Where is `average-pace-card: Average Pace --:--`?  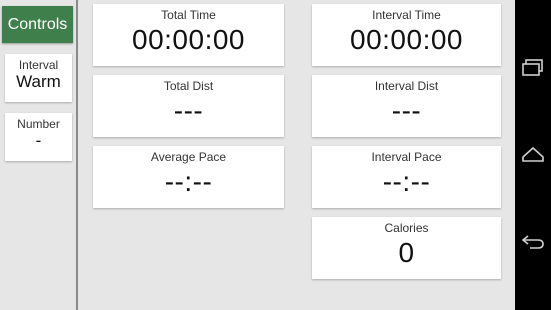 average-pace-card: Average Pace --:-- is located at coordinates (188, 177).